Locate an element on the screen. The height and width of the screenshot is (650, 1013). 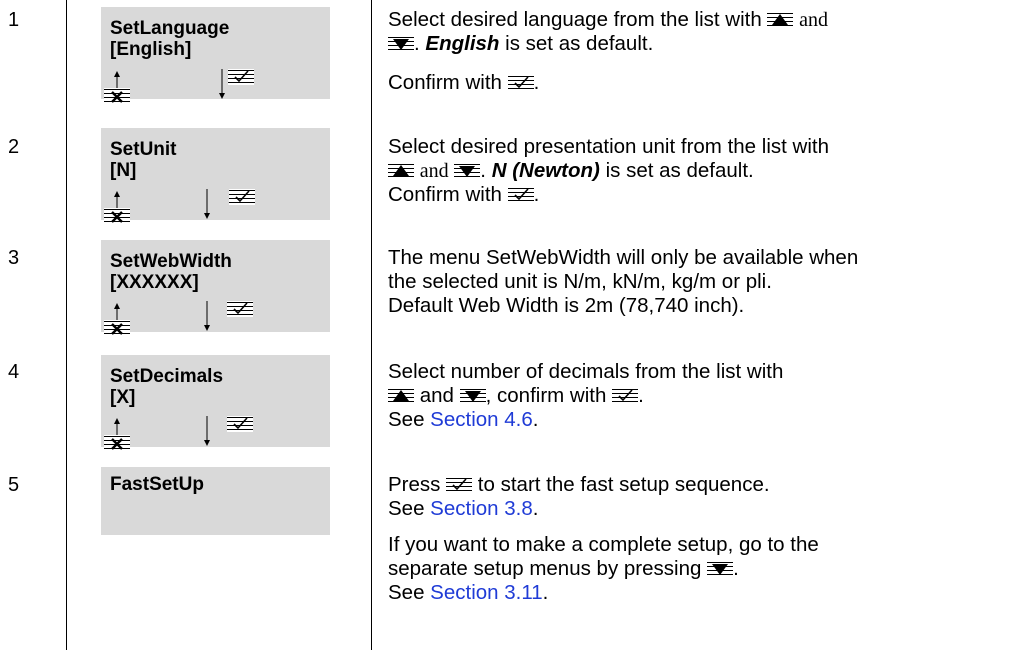
description-line: See Section 3.8. is located at coordinates (463, 508).